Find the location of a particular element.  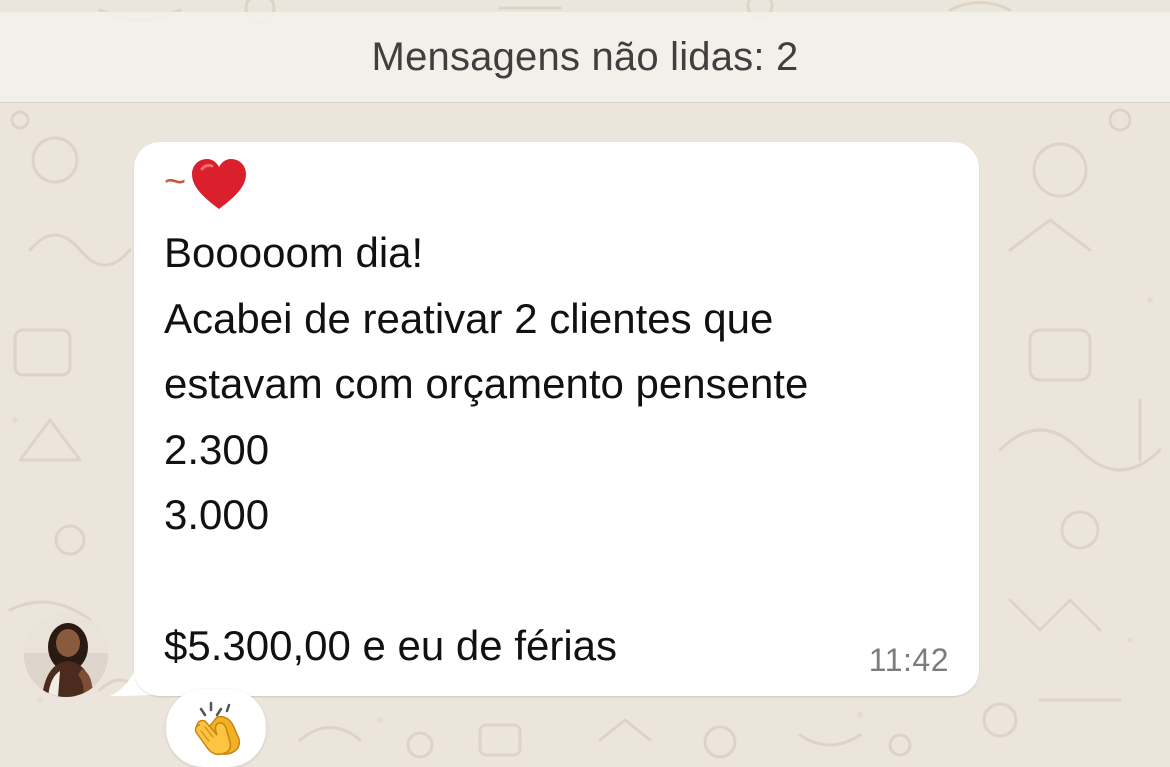

clapping-hands-icon is located at coordinates (217, 728).